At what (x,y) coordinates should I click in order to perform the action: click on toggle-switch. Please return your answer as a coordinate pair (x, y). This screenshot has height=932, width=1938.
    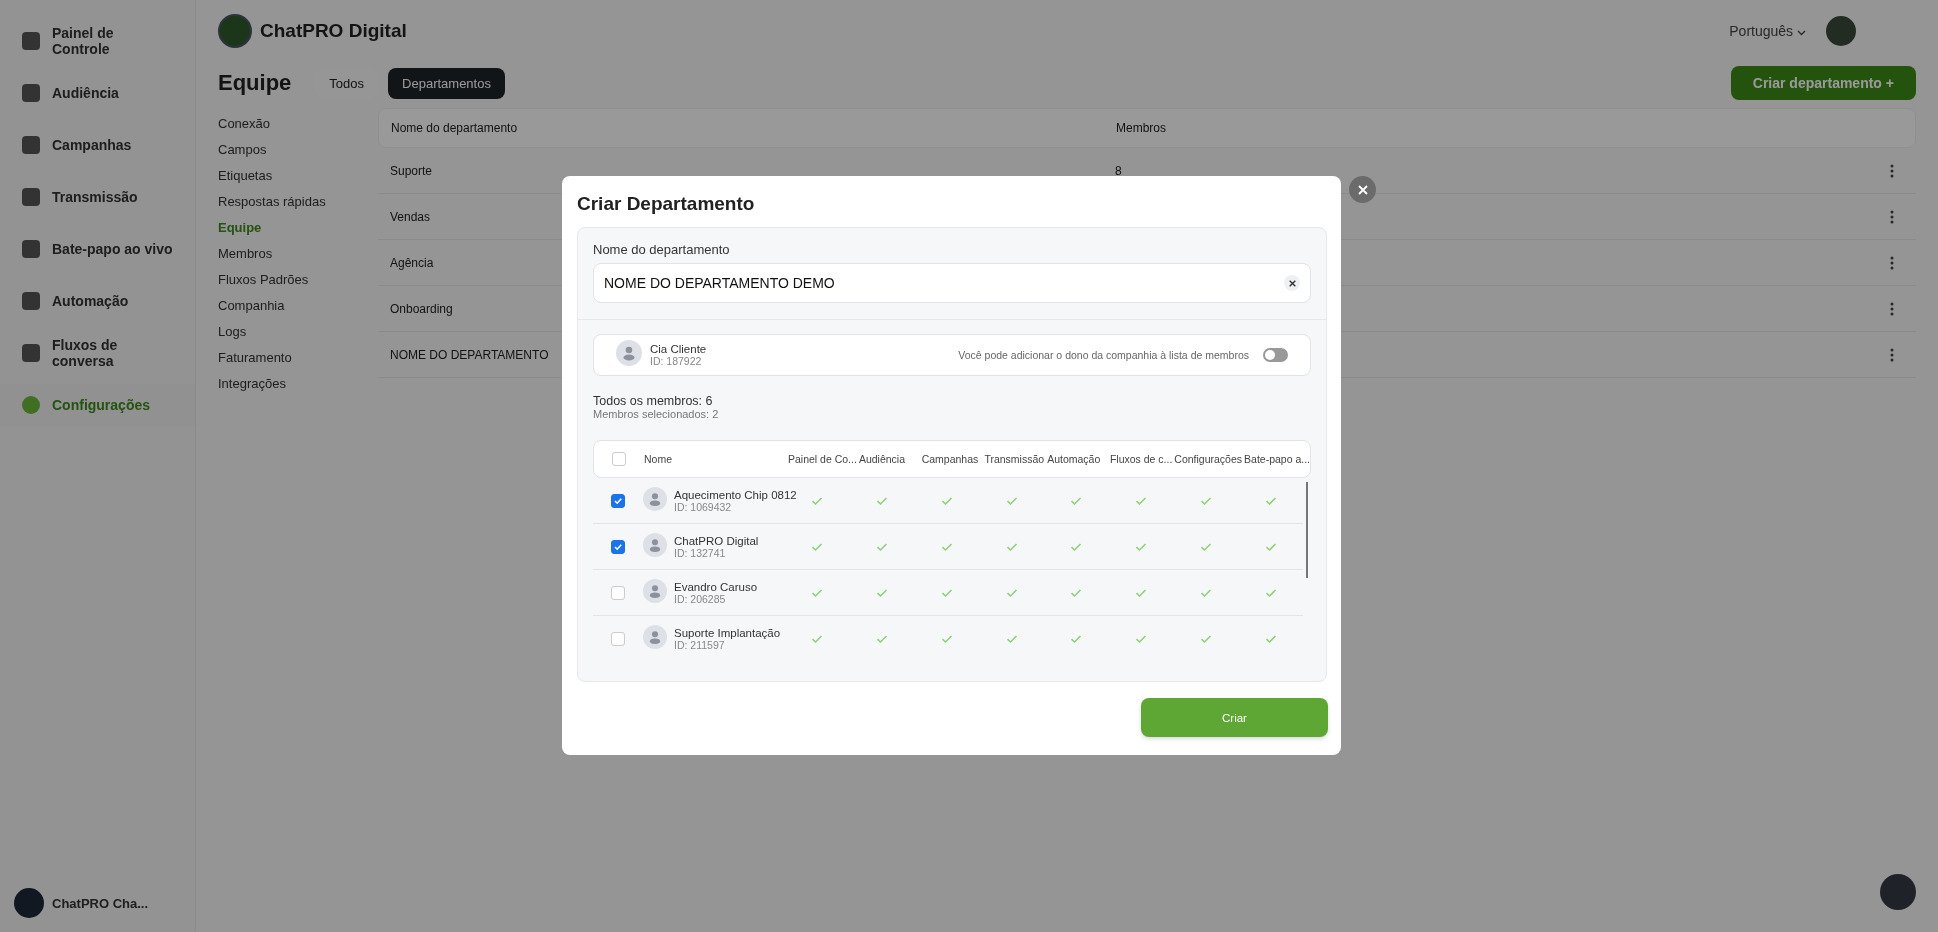
    Looking at the image, I should click on (1275, 355).